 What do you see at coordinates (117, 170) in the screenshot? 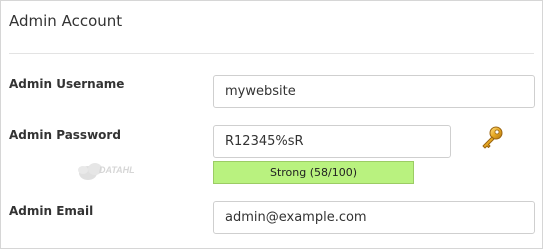
I see `svg-text: DATAHL` at bounding box center [117, 170].